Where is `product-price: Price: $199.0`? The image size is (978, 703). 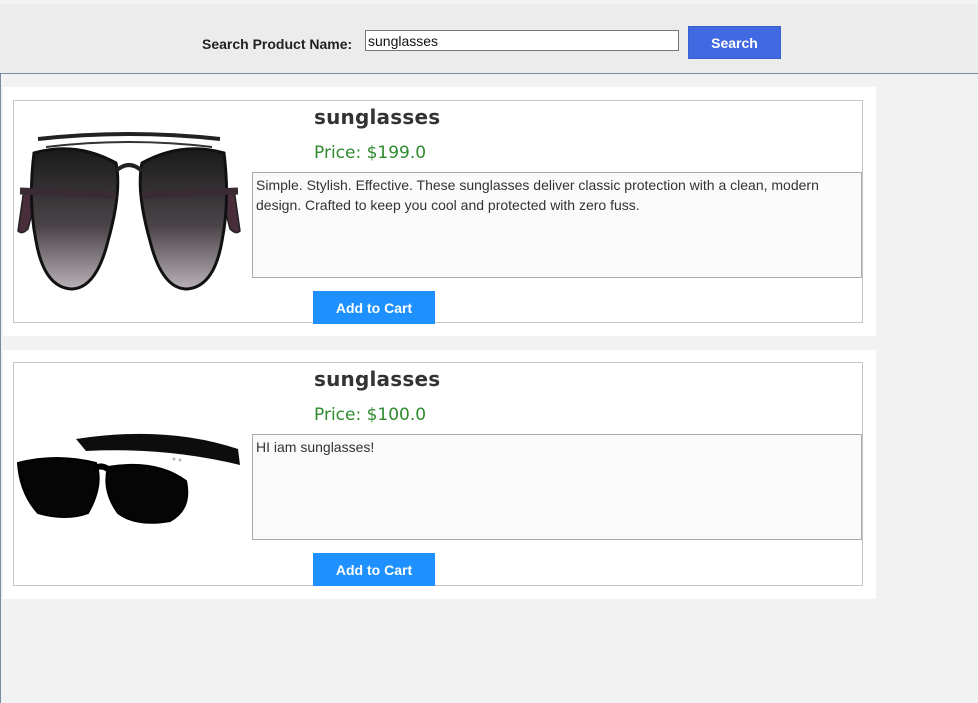 product-price: Price: $199.0 is located at coordinates (370, 153).